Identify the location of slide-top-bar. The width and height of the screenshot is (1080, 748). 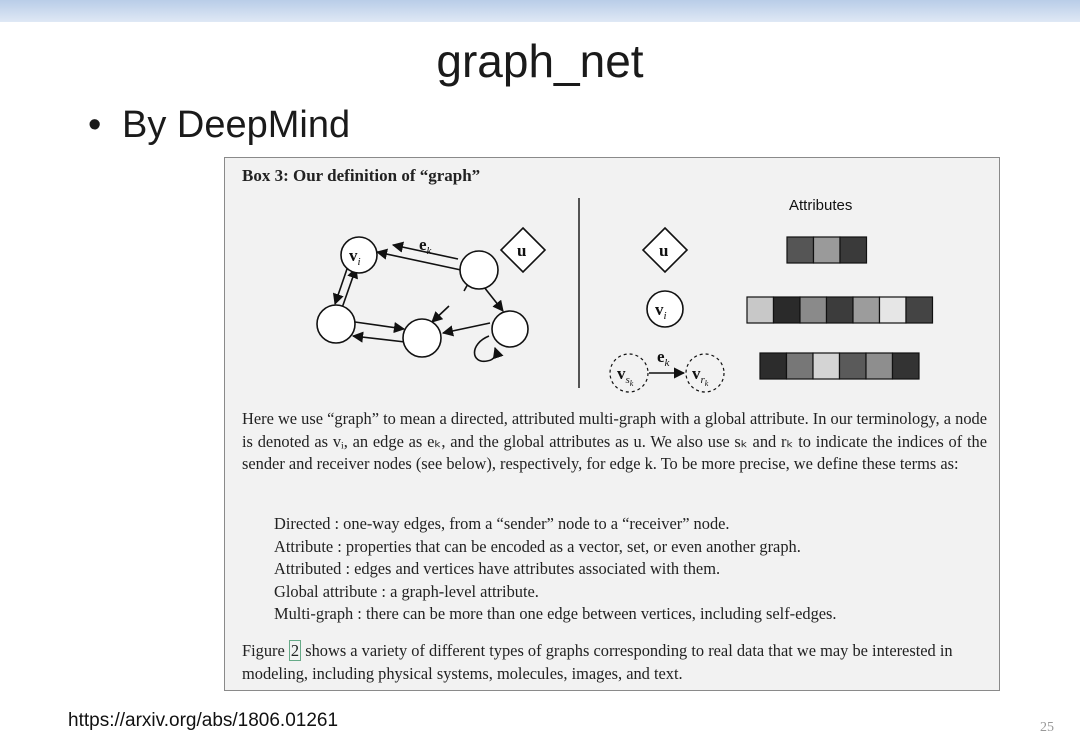
(540, 11).